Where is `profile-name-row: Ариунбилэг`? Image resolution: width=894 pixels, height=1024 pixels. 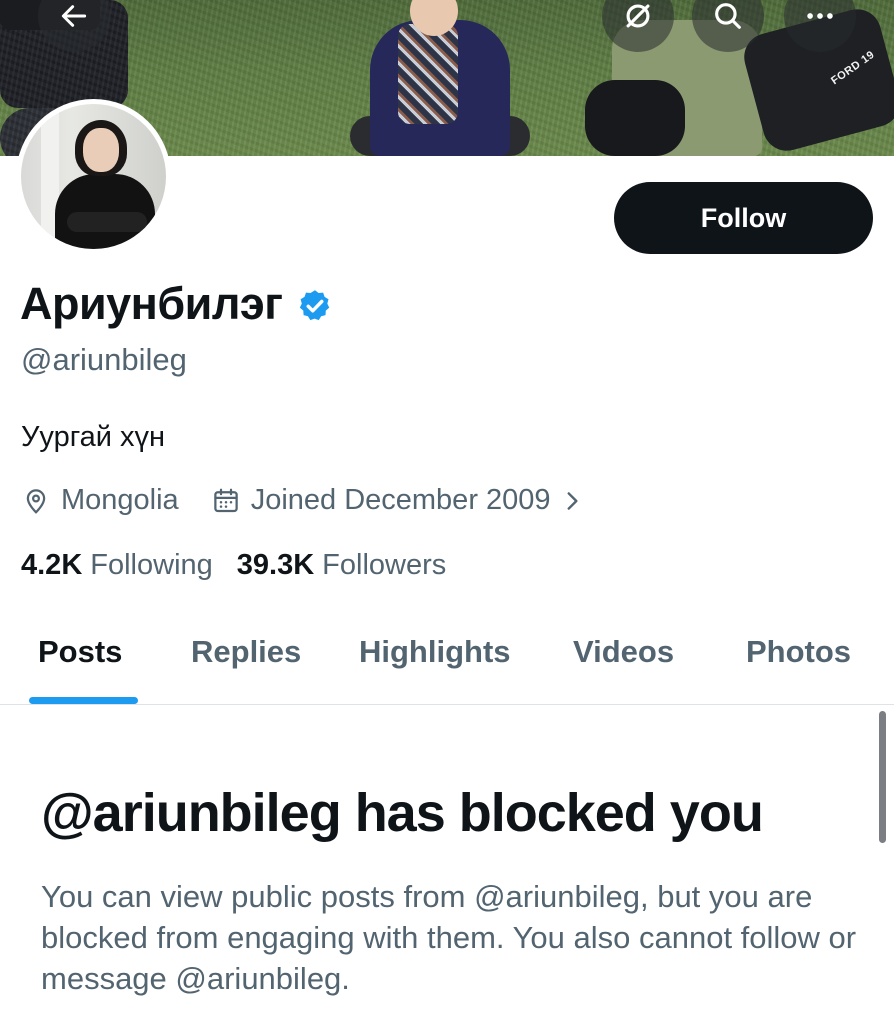 profile-name-row: Ариунбилэг is located at coordinates (176, 304).